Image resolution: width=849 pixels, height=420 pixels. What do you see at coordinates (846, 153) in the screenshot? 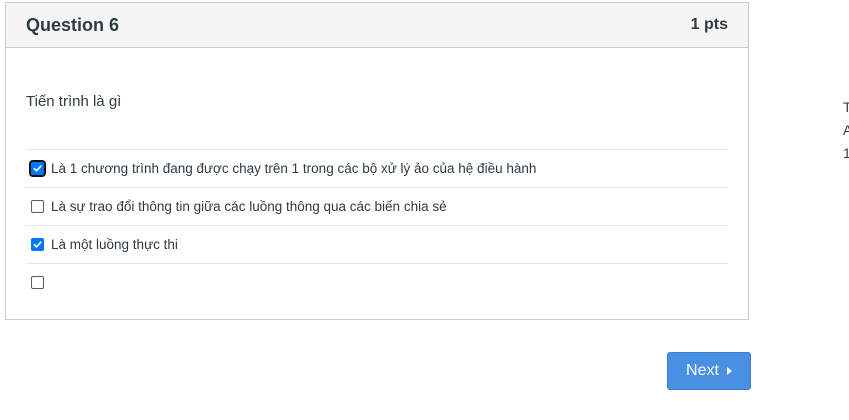
I see `side-panel-line: 1` at bounding box center [846, 153].